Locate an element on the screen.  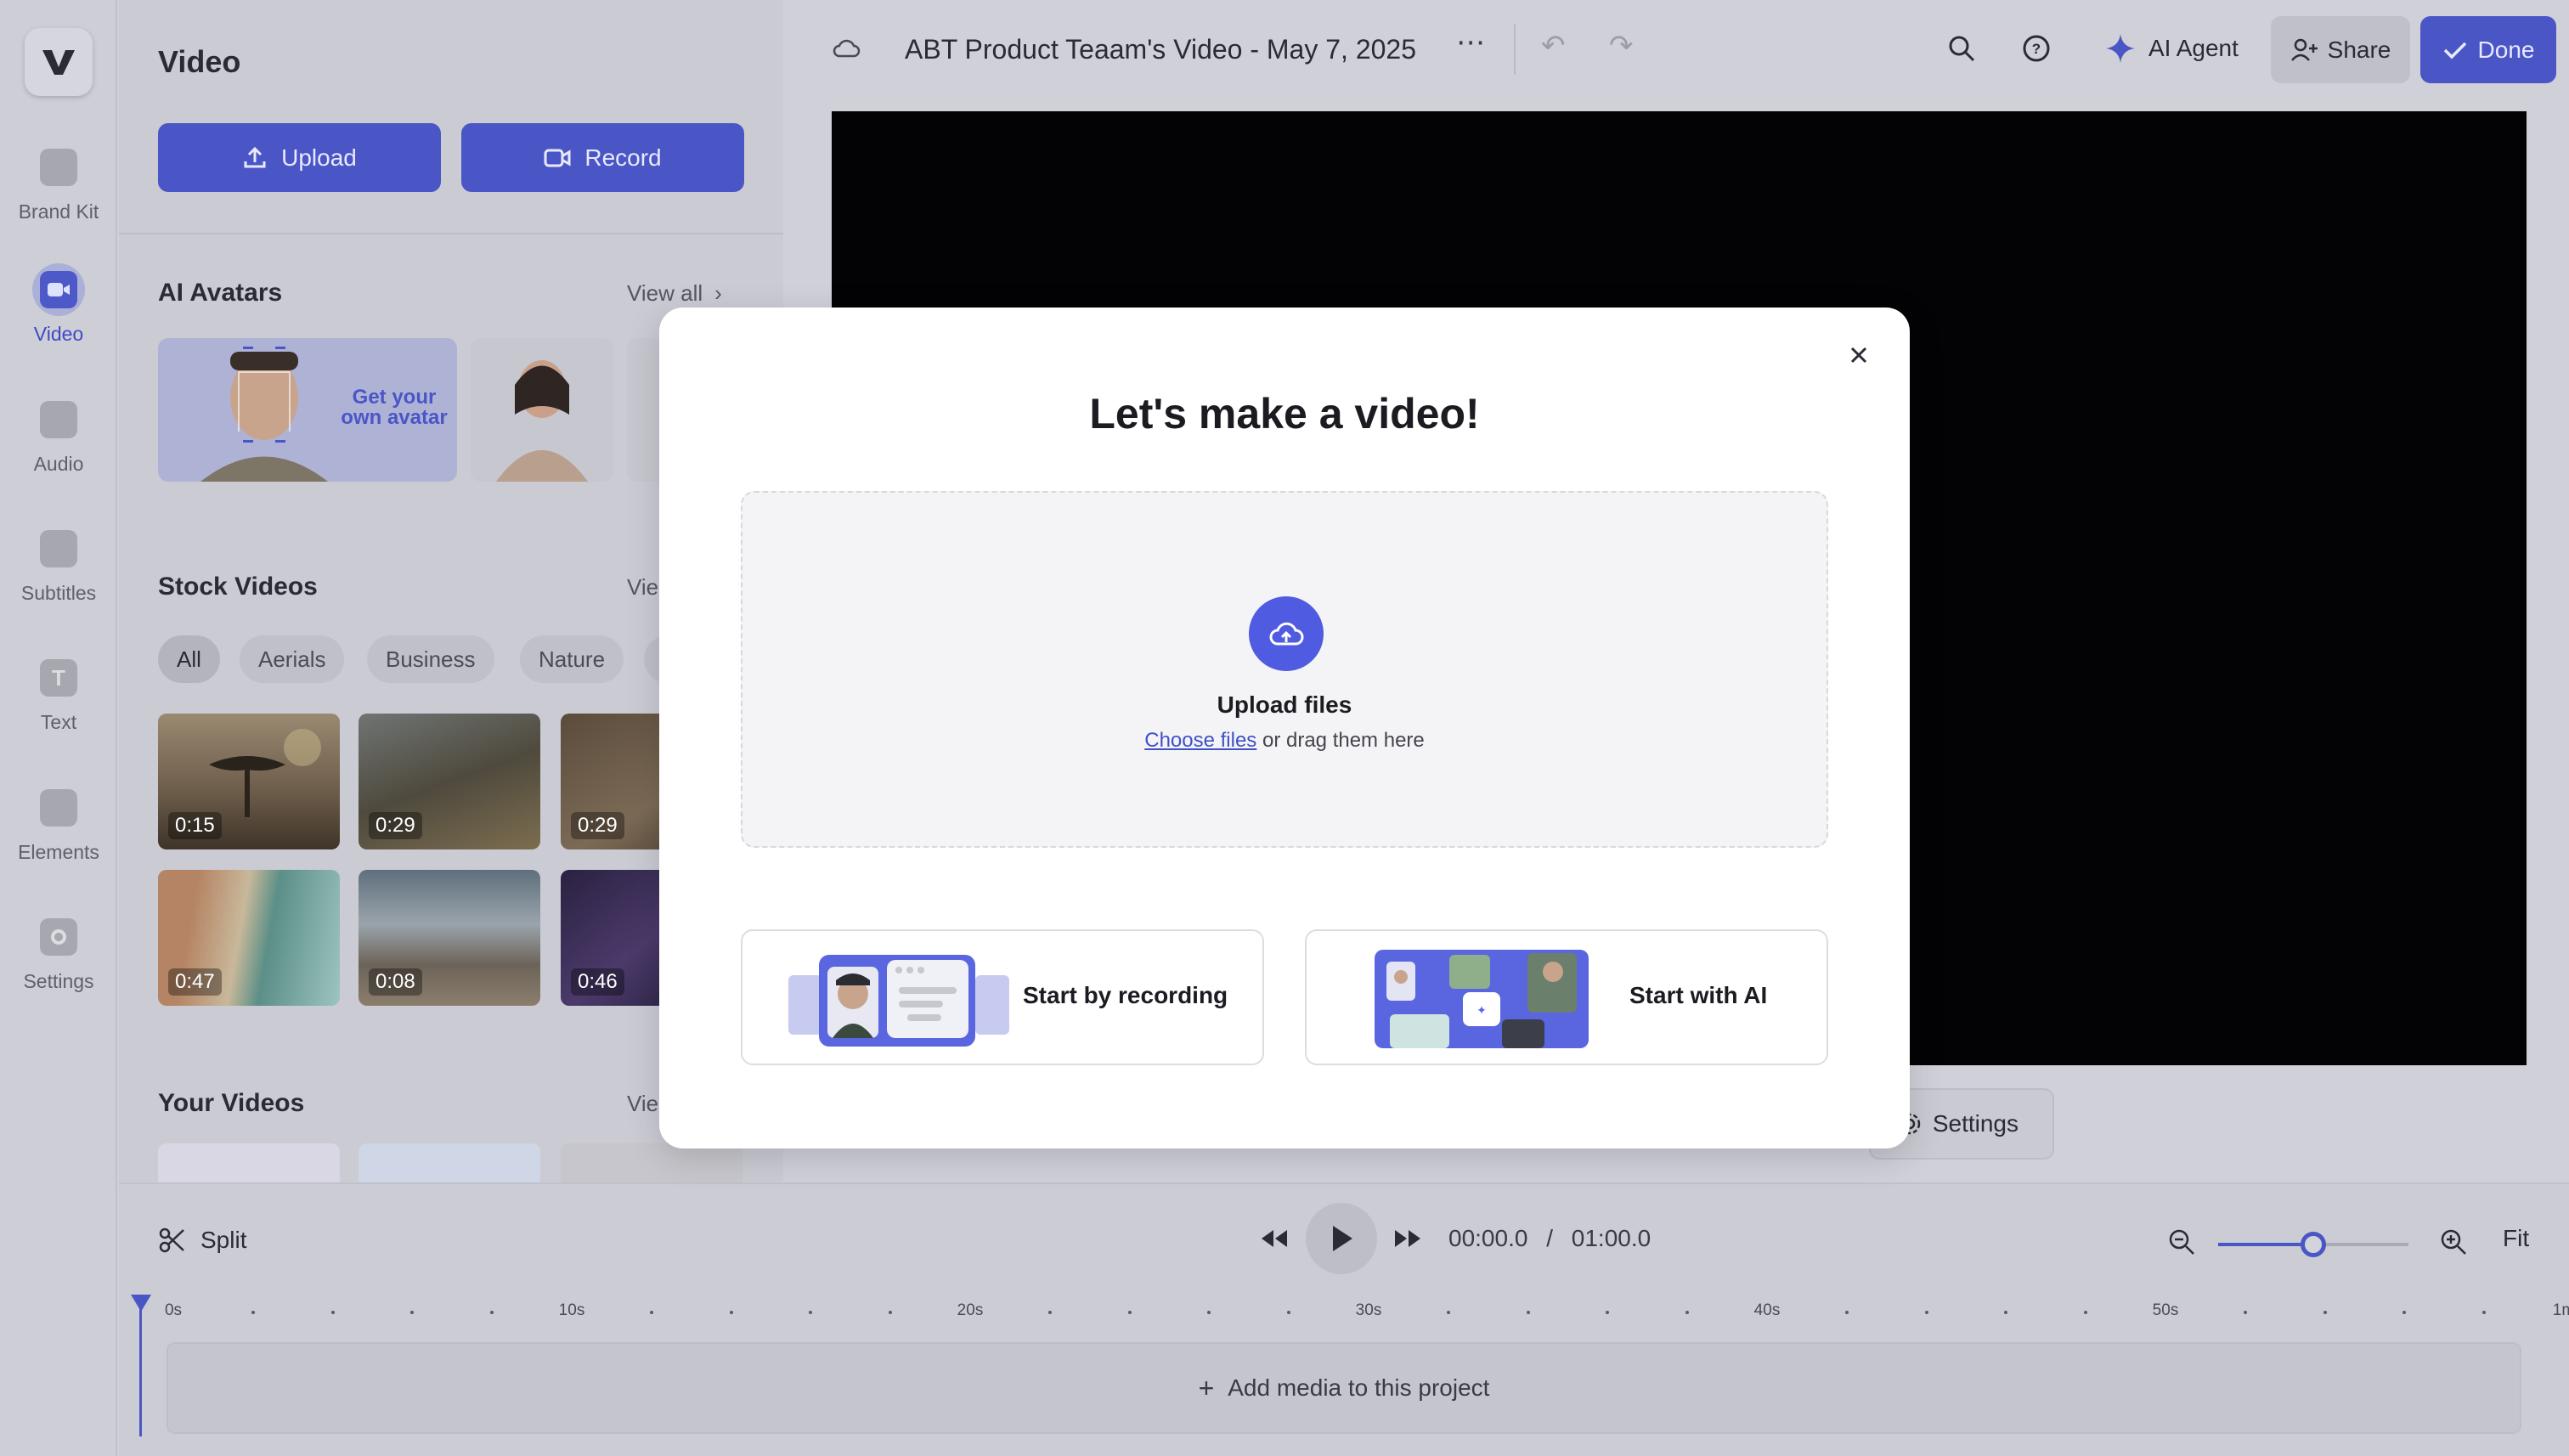
music-note-icon is located at coordinates (59, 420).